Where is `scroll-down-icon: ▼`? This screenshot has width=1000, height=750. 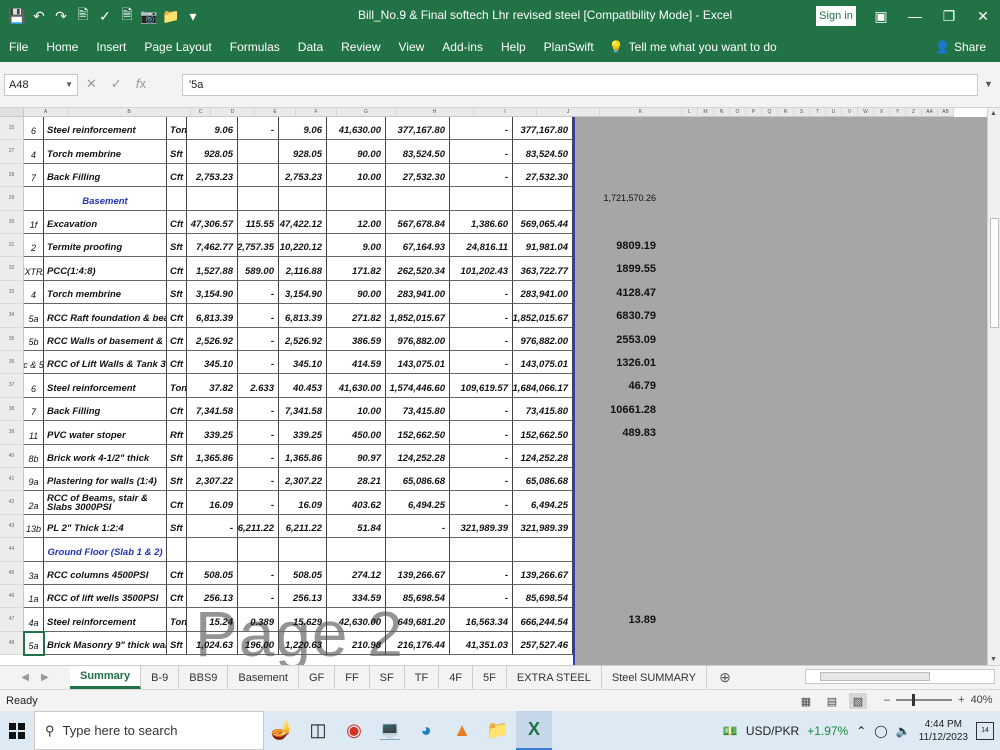 scroll-down-icon: ▼ is located at coordinates (993, 659).